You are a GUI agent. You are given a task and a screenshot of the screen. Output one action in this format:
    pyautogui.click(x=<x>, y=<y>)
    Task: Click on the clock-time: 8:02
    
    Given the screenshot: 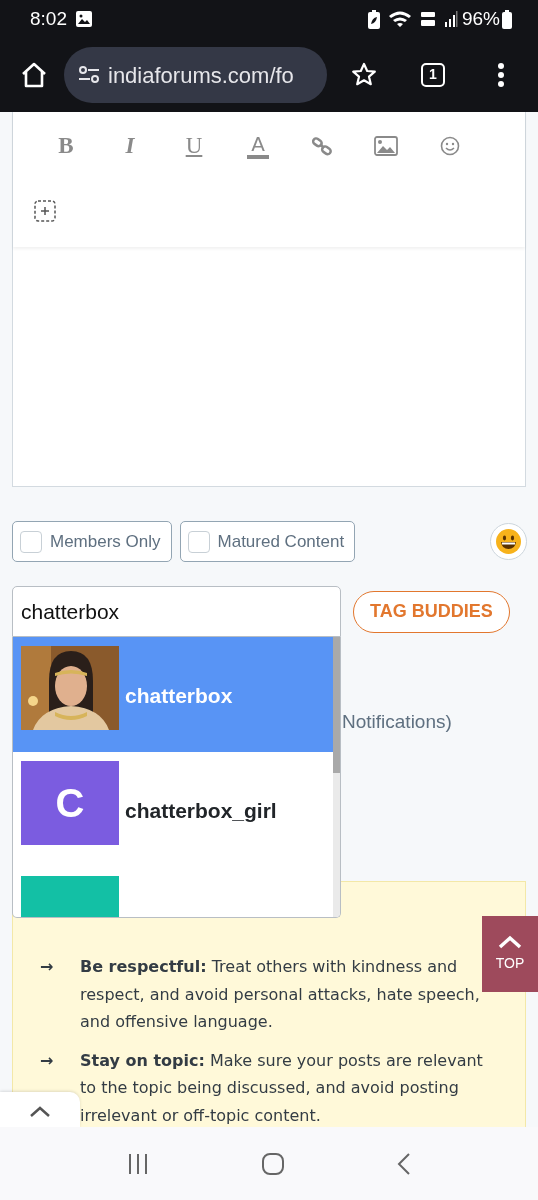 What is the action you would take?
    pyautogui.click(x=48, y=18)
    